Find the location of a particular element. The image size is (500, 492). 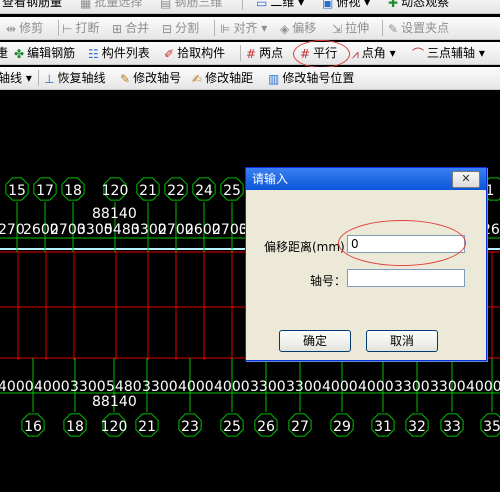

parallel-label: 平行 is located at coordinates (325, 53).